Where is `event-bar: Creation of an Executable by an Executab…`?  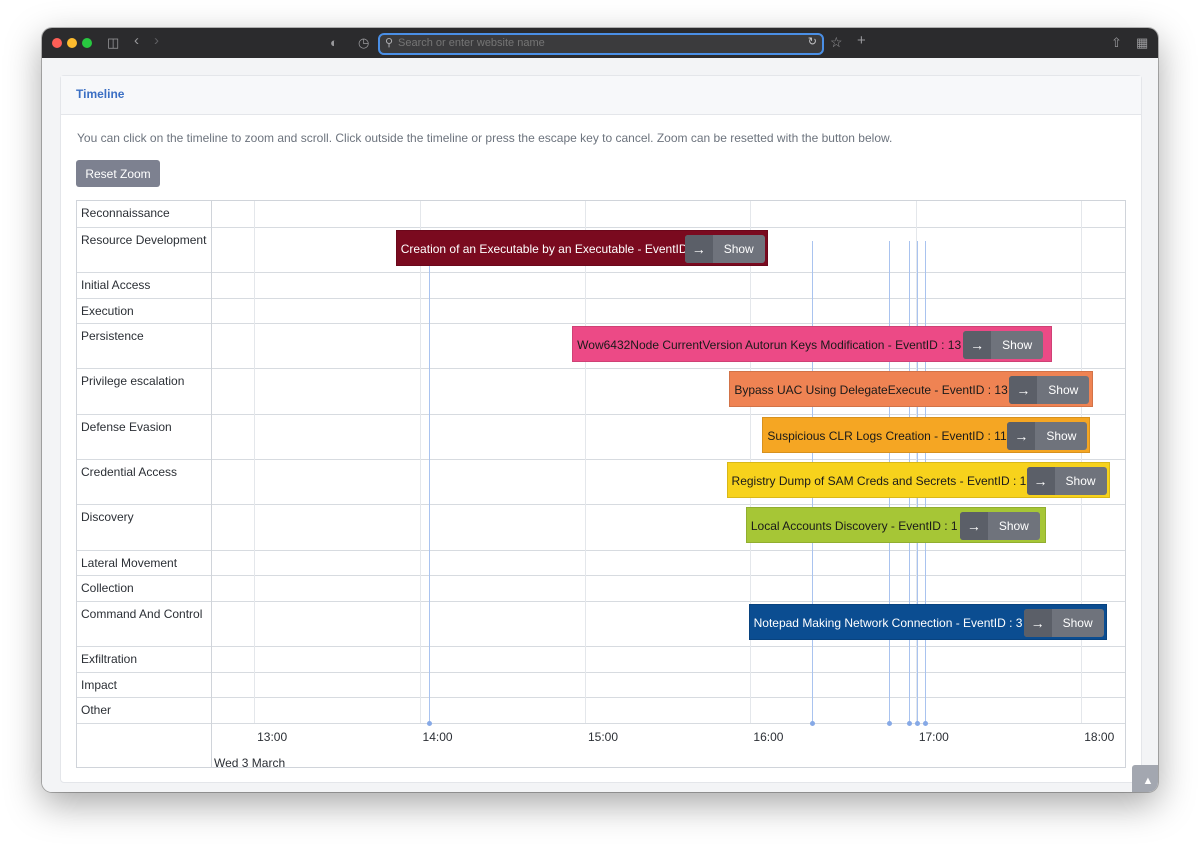 event-bar: Creation of an Executable by an Executab… is located at coordinates (581, 247).